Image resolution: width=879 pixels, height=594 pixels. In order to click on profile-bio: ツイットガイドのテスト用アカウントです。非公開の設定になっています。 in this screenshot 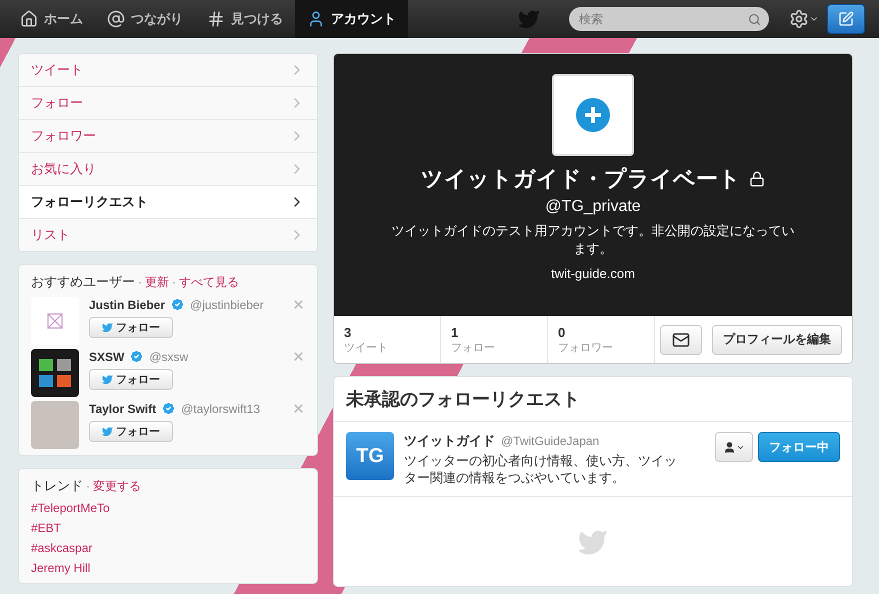, I will do `click(593, 240)`.